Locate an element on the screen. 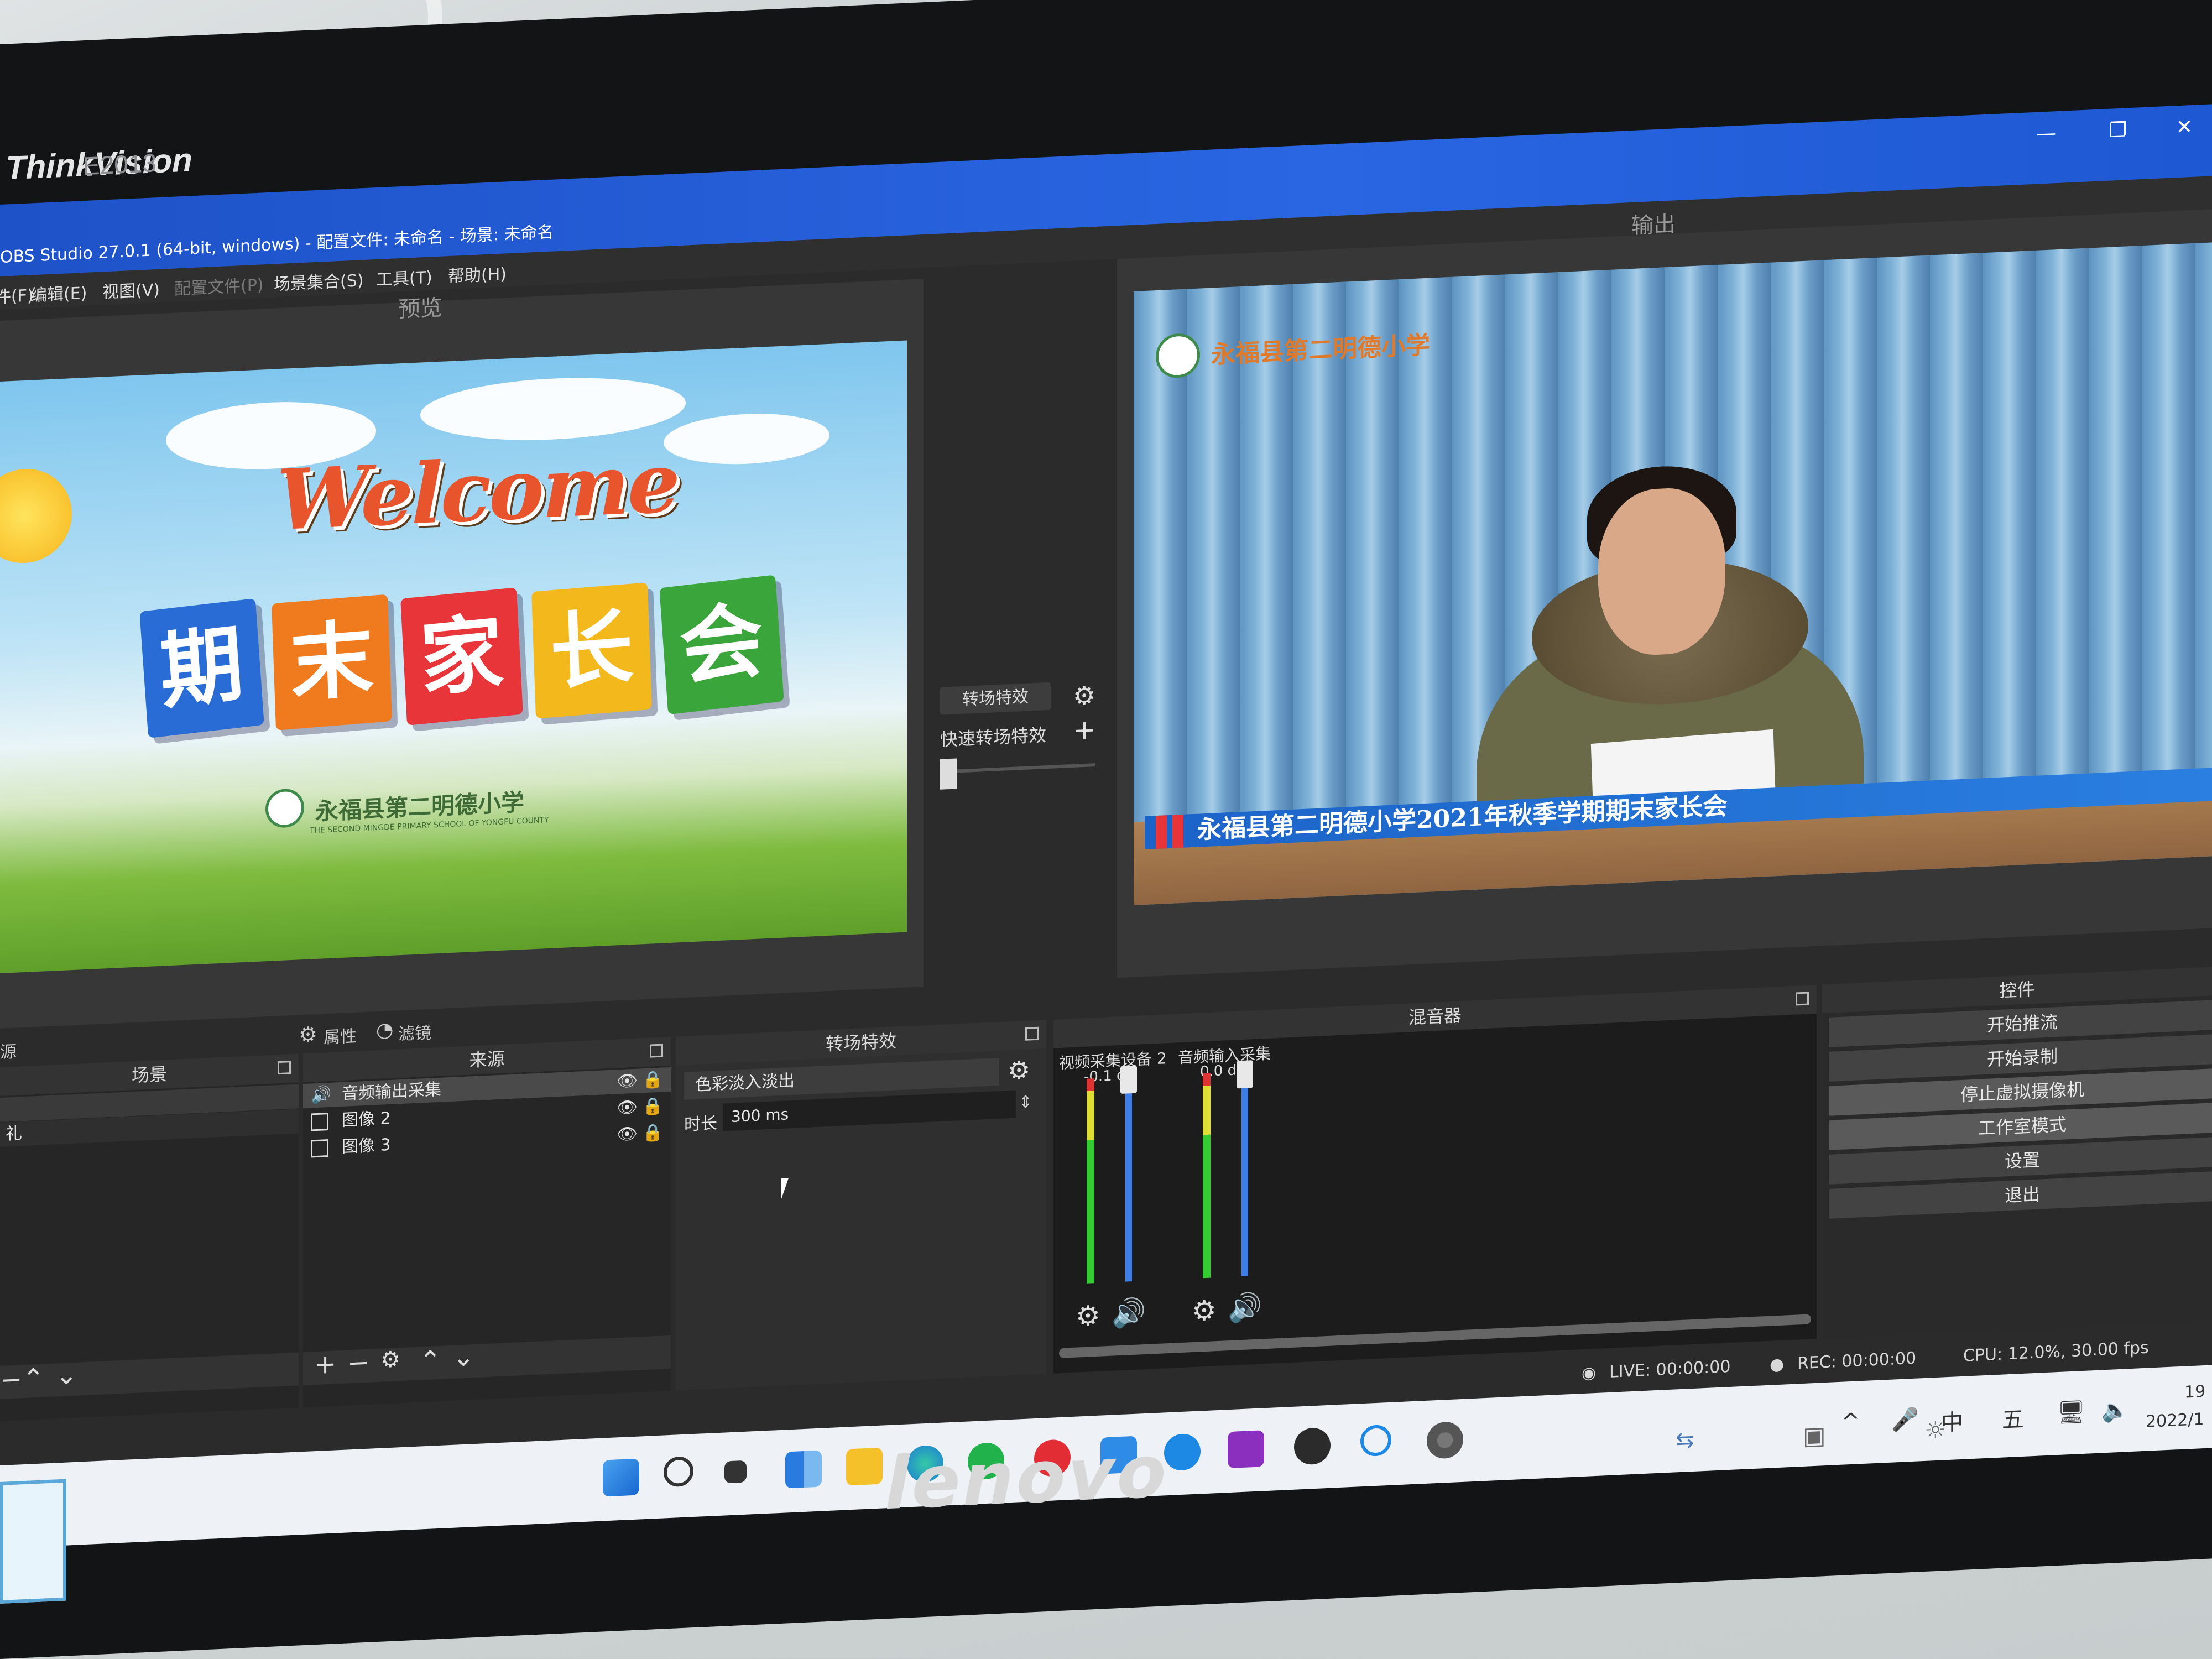 The image size is (2212, 1659). transition-gear-icon: ⚙ is located at coordinates (1019, 1071).